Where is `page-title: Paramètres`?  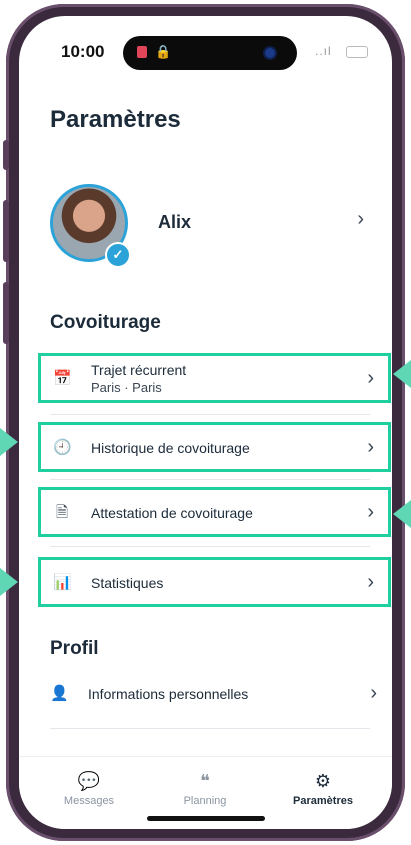 page-title: Paramètres is located at coordinates (115, 119).